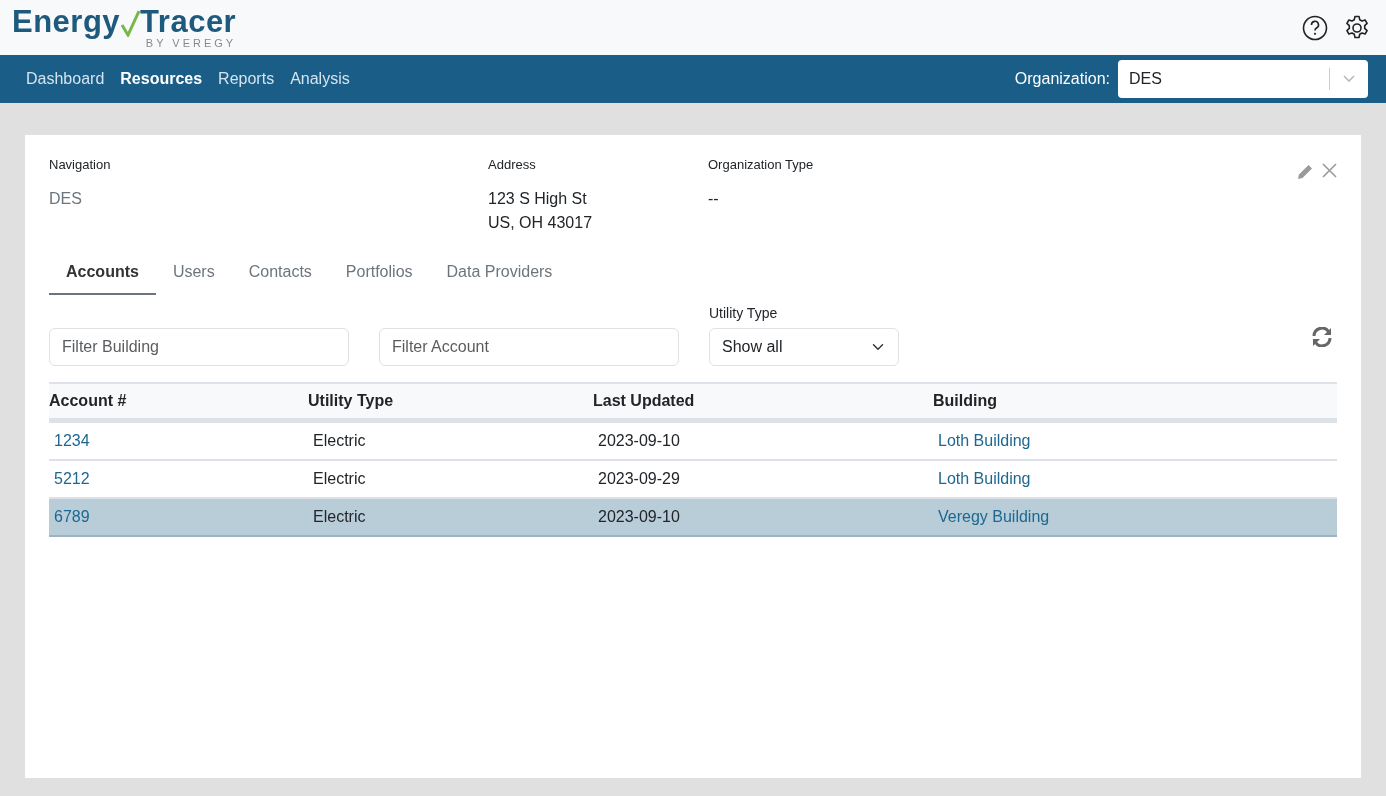  I want to click on table-row: 6789 Electric 2023-09-10 Veregy Building, so click(693, 516).